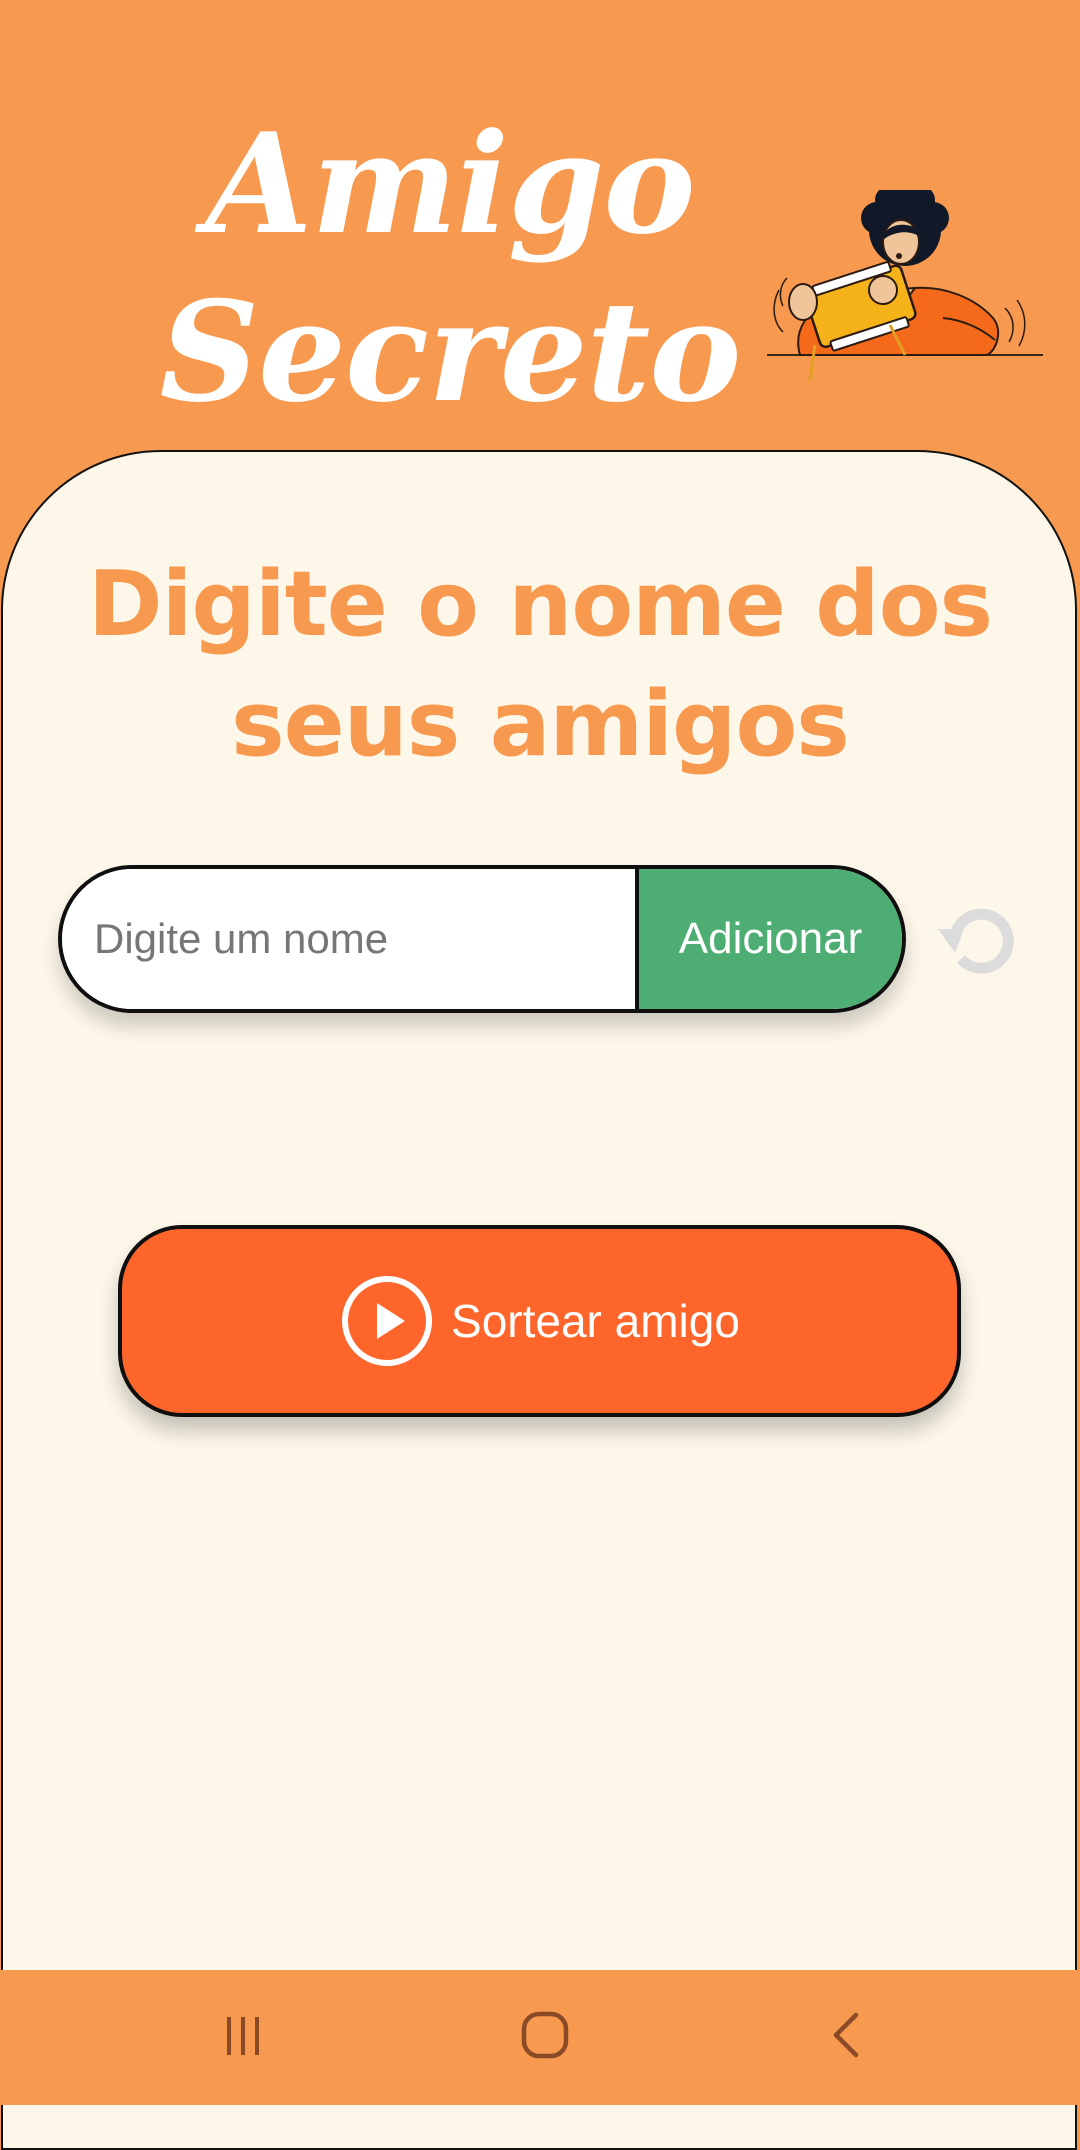 The height and width of the screenshot is (2150, 1080). What do you see at coordinates (976, 941) in the screenshot?
I see `refresh-icon` at bounding box center [976, 941].